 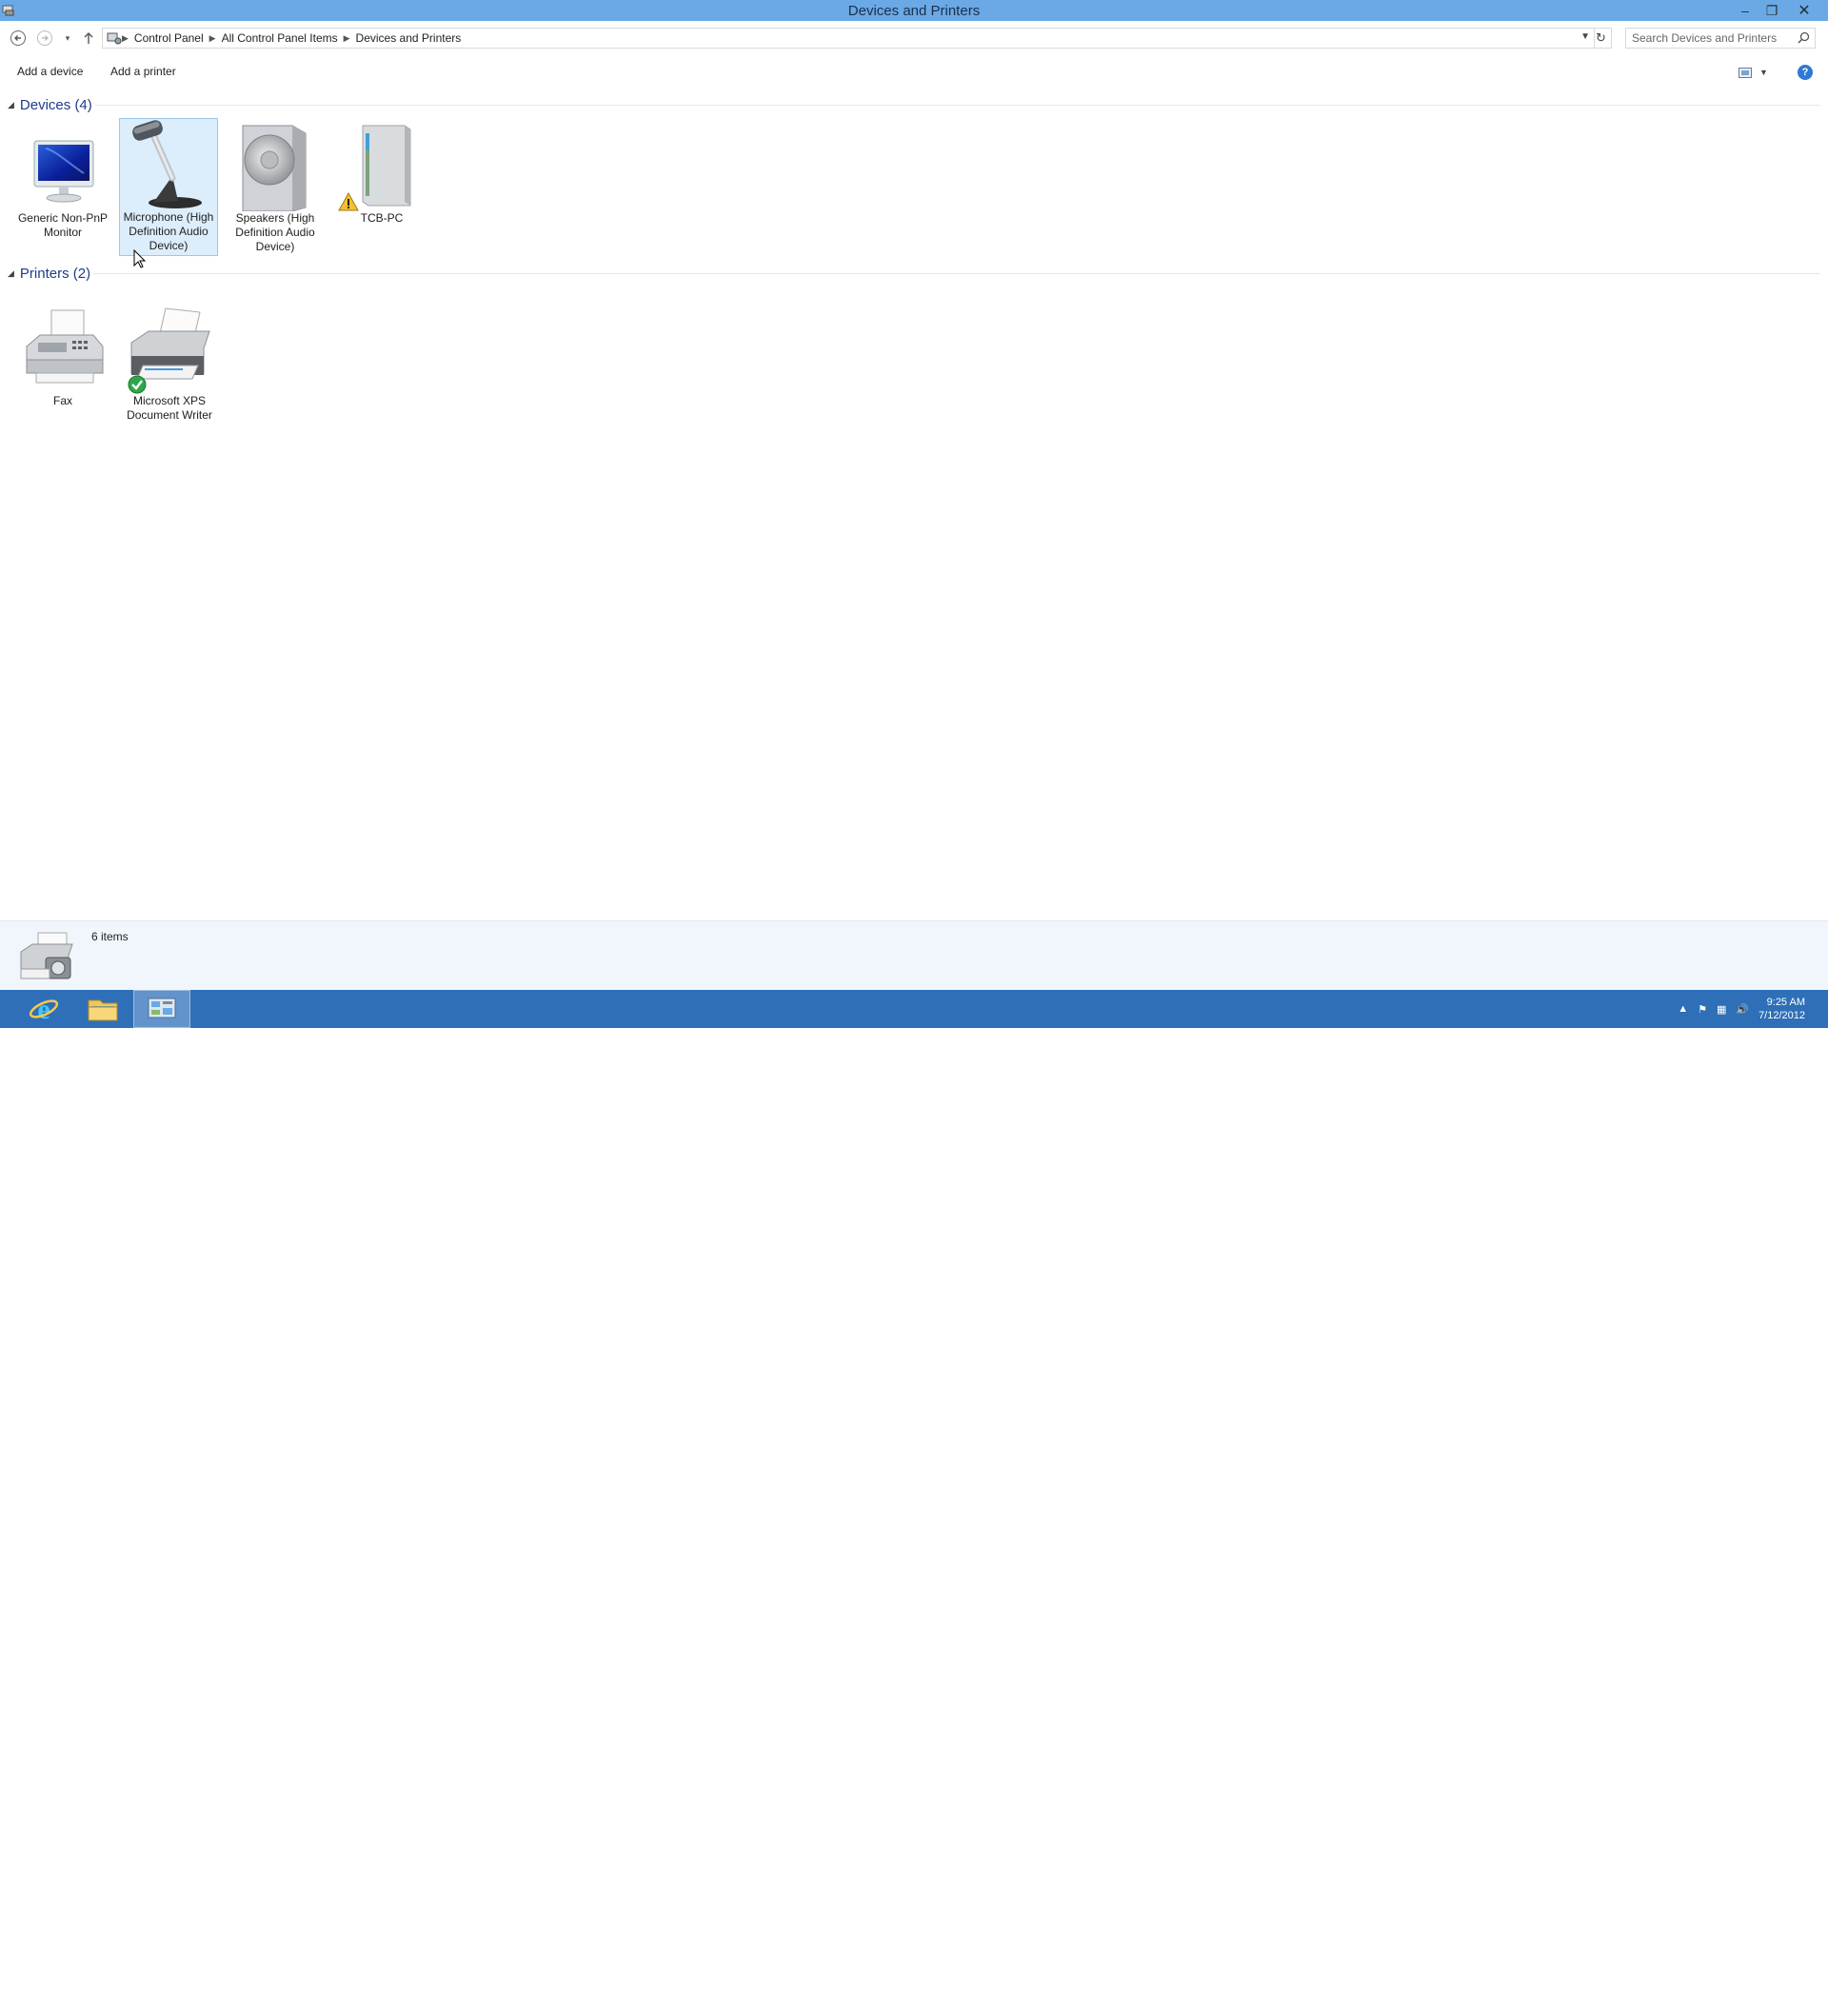 I want to click on printer-label: Fax, so click(x=62, y=401).